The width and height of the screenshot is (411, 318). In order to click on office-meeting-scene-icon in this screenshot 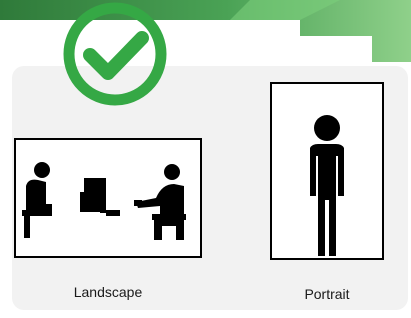, I will do `click(104, 201)`.